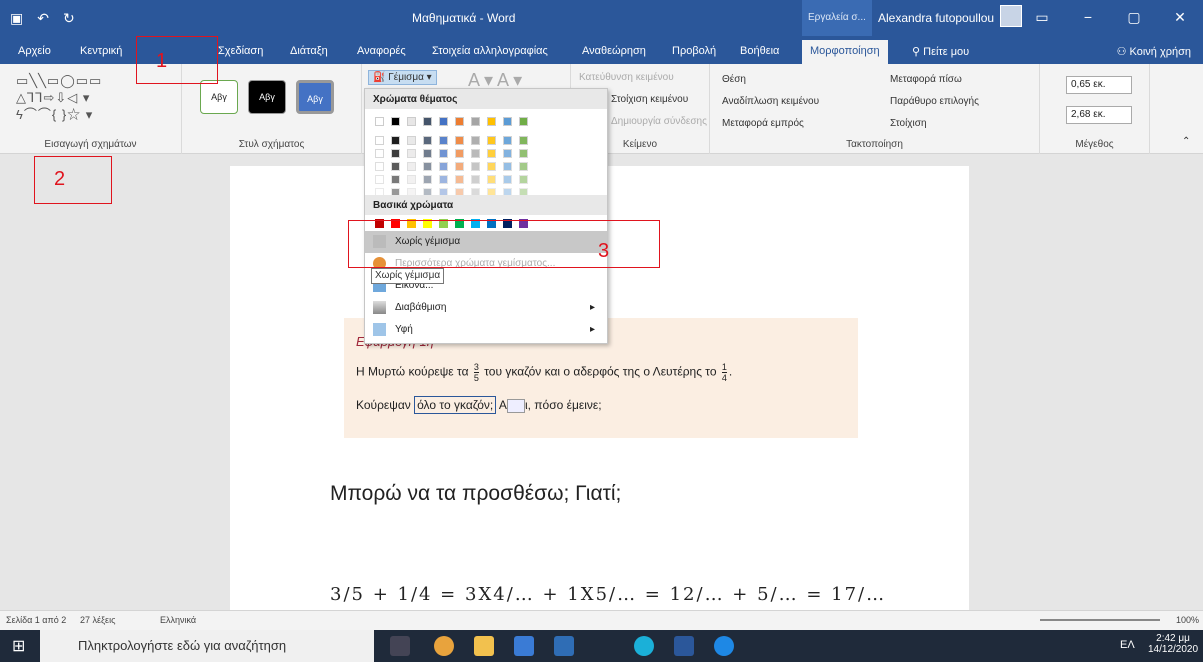  What do you see at coordinates (207, 646) in the screenshot?
I see `taskbar-search: Πληκτρολογήστε εδώ για αναζήτηση` at bounding box center [207, 646].